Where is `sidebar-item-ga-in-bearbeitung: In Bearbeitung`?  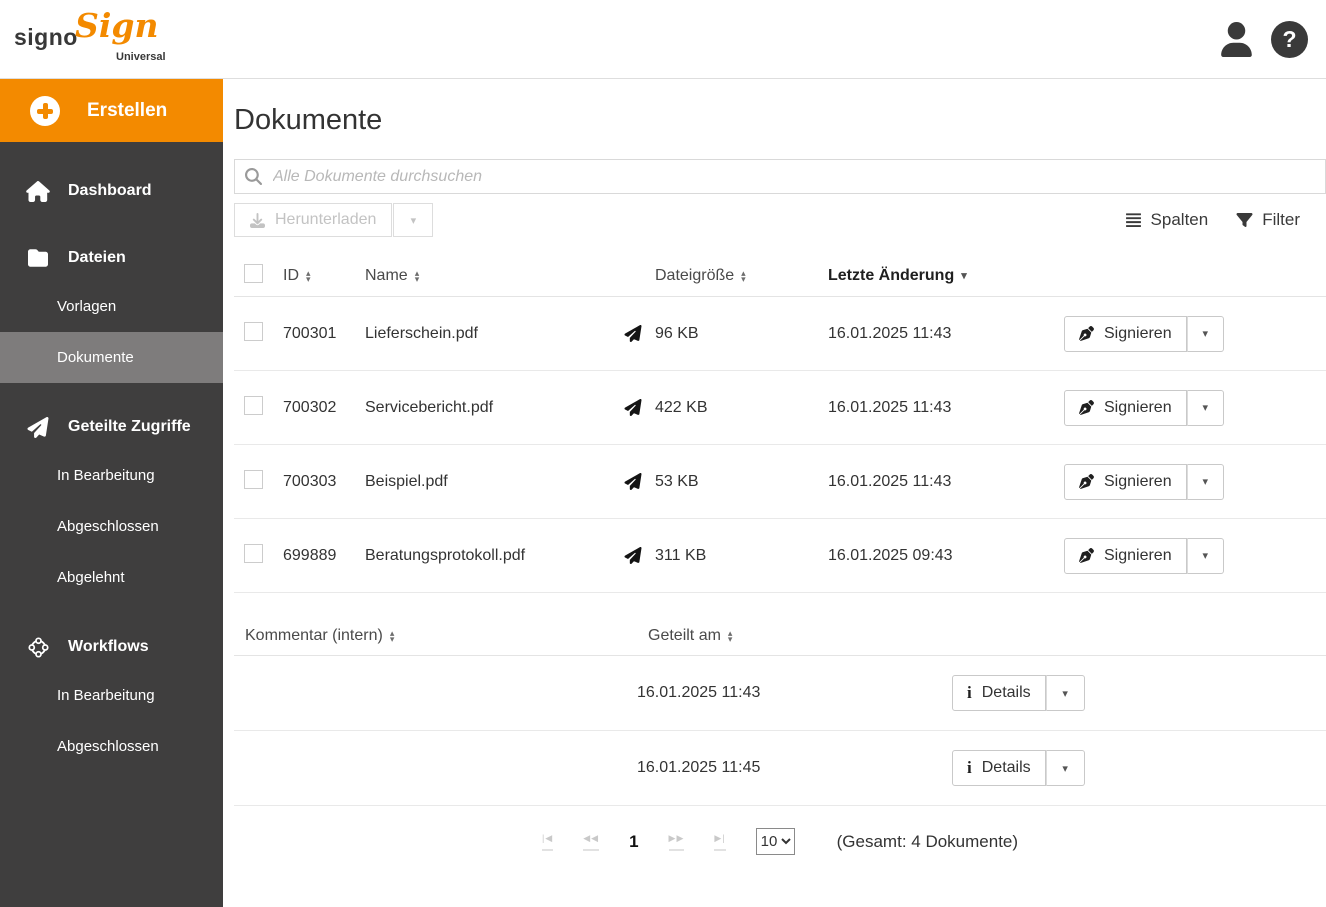
sidebar-item-ga-in-bearbeitung: In Bearbeitung is located at coordinates (111, 475).